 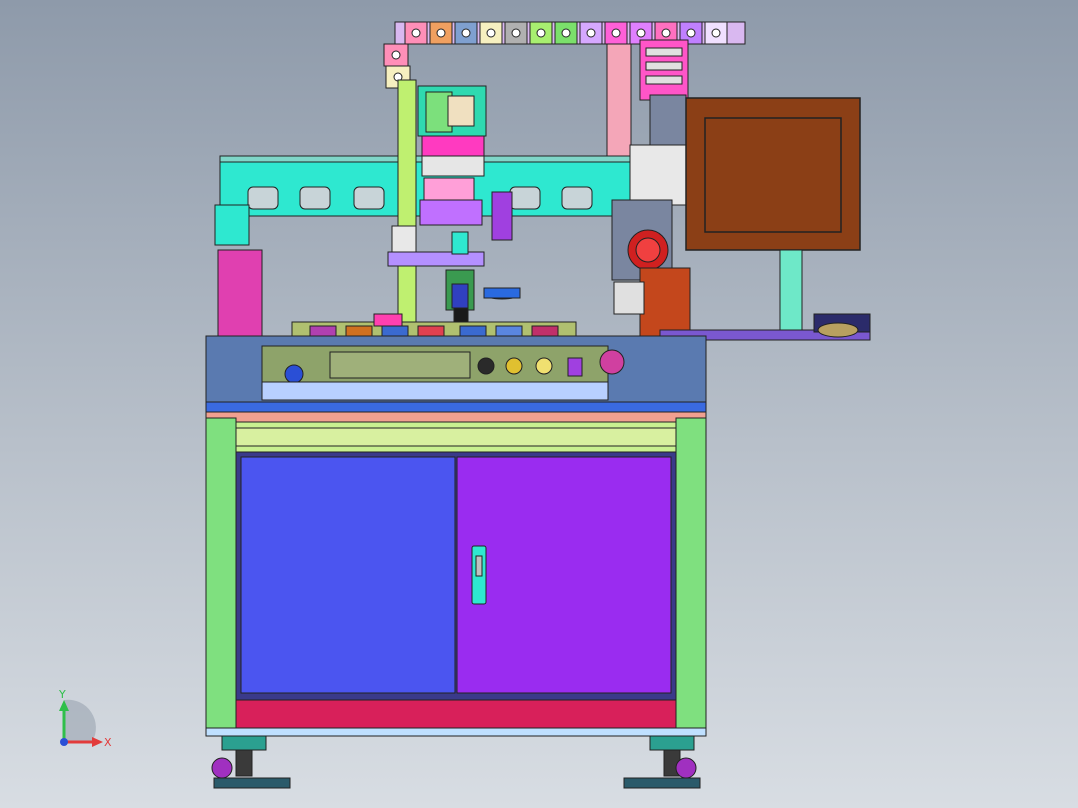 I want to click on z-axis-dot, so click(x=64, y=742).